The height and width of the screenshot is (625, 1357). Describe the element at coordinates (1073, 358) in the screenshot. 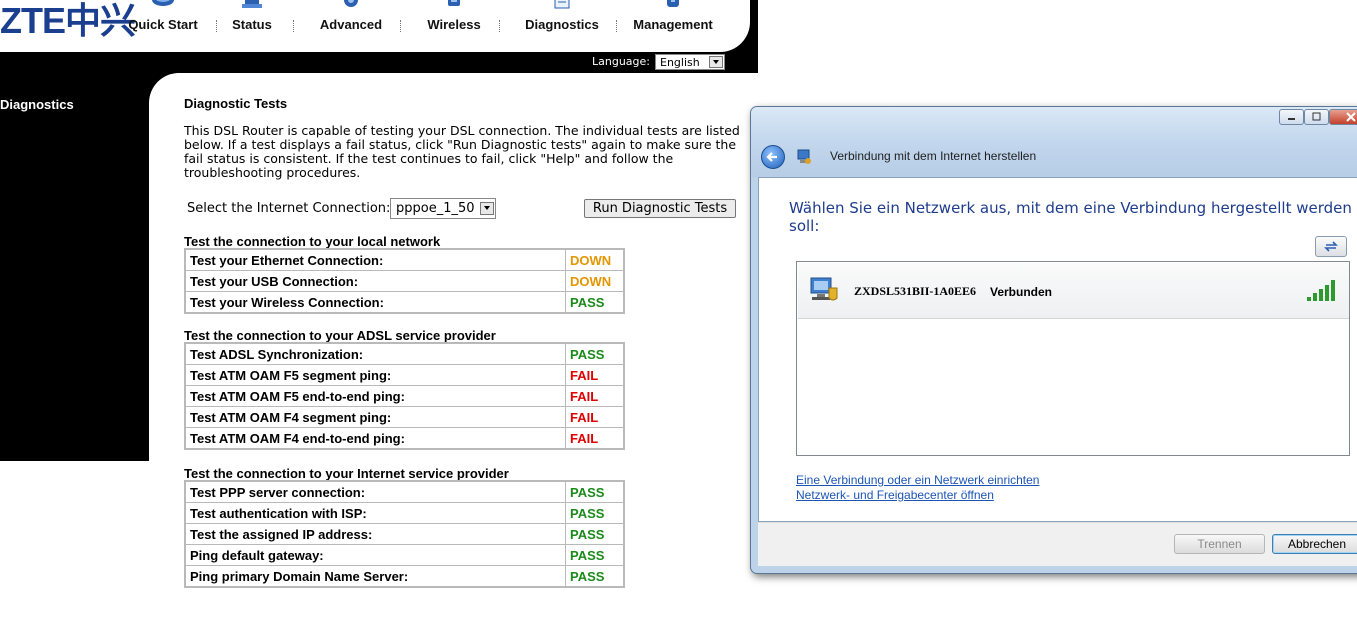

I see `network-list: ZXDSL531BII-1A0EE6 Verbunden` at that location.